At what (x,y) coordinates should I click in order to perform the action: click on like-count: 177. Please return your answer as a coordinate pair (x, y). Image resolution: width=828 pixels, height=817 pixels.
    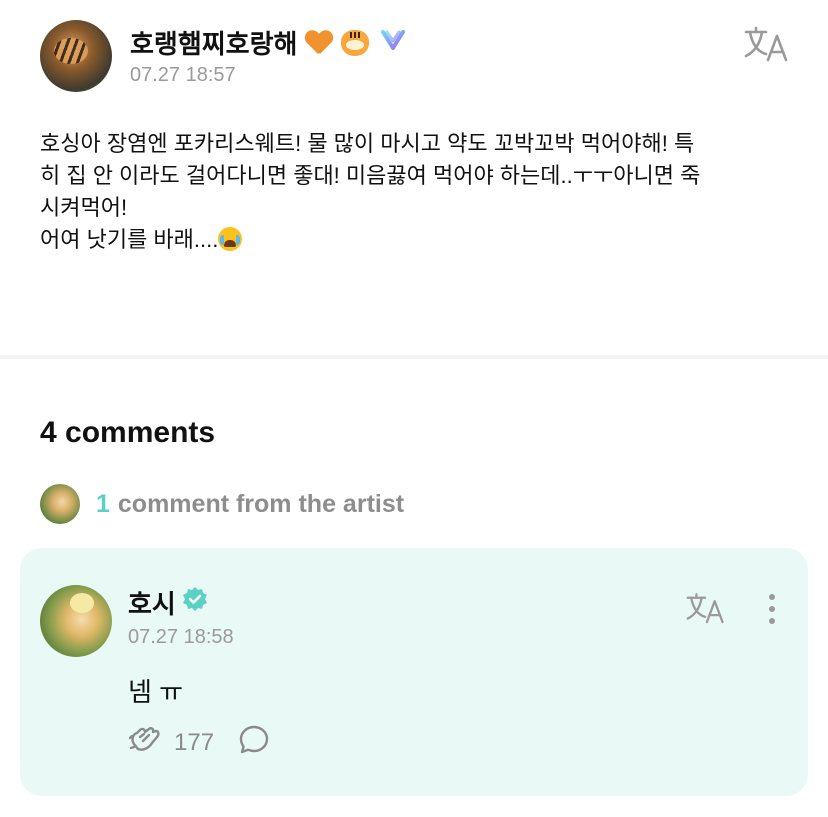
    Looking at the image, I should click on (194, 742).